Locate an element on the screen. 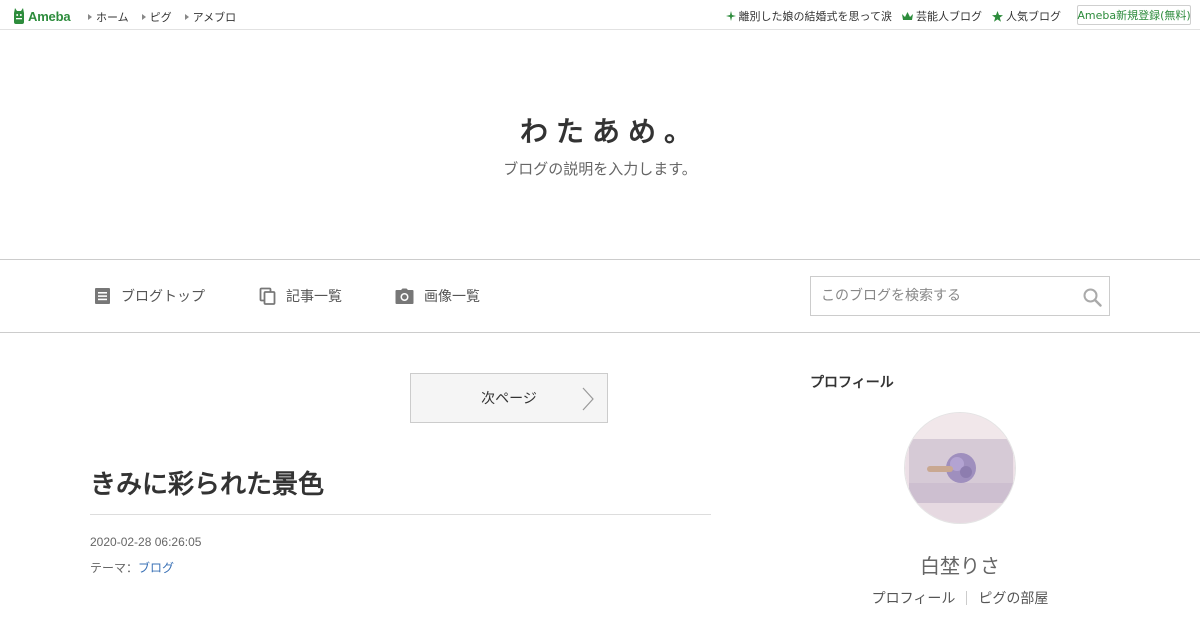 The height and width of the screenshot is (630, 1200). blog-search-input is located at coordinates (944, 296).